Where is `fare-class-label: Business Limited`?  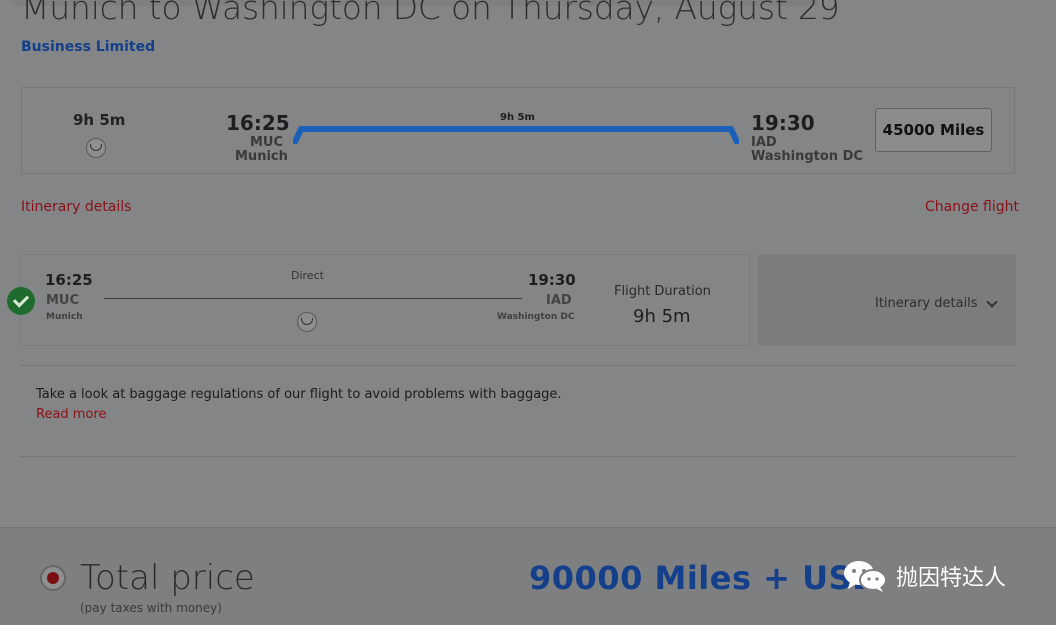 fare-class-label: Business Limited is located at coordinates (88, 47).